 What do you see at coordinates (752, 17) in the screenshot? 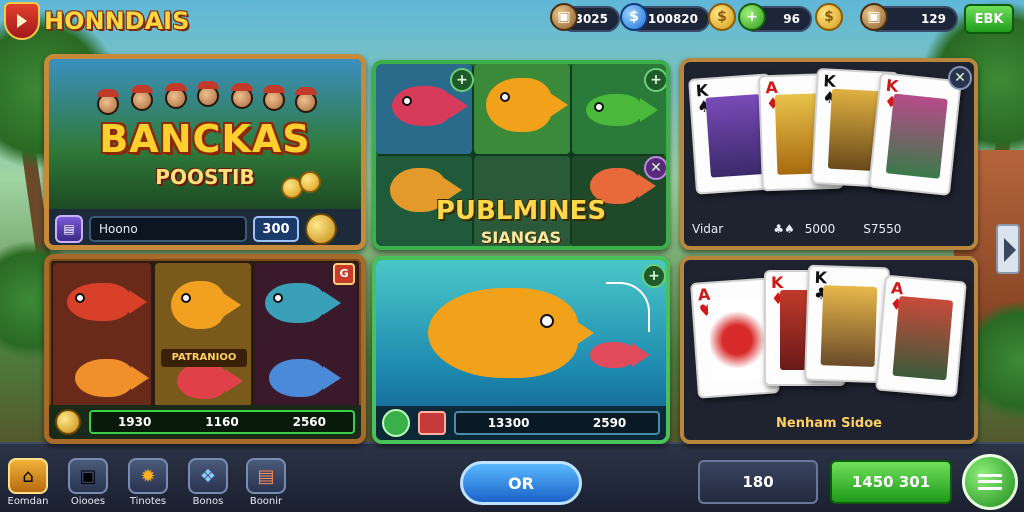
I see `leaf-icon: +` at bounding box center [752, 17].